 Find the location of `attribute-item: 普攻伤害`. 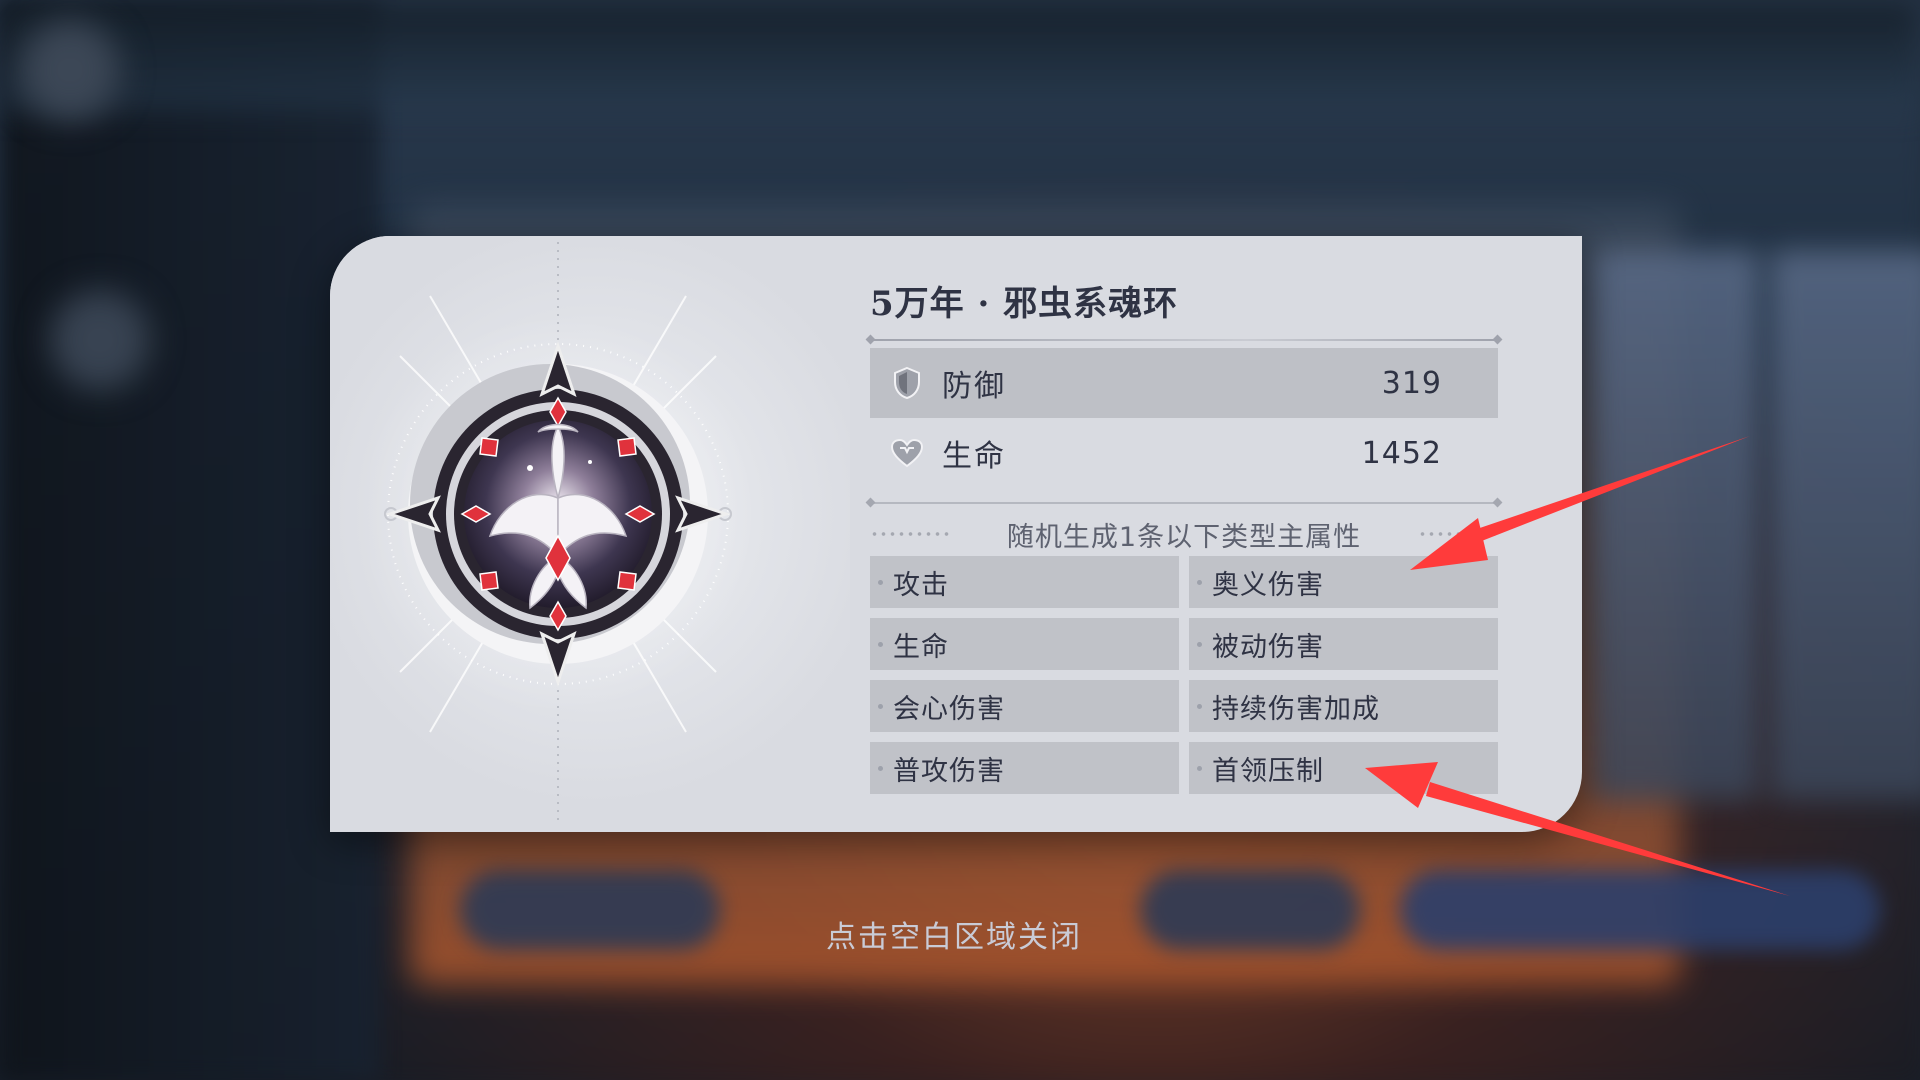

attribute-item: 普攻伤害 is located at coordinates (1024, 768).